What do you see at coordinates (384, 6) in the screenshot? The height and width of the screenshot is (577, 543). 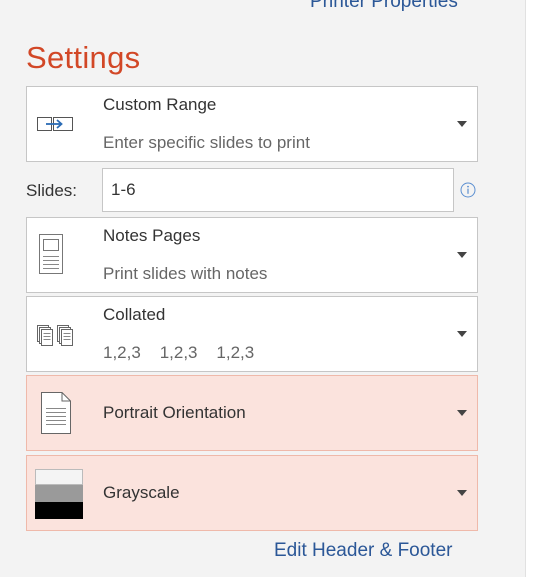 I see `printer-properties-link: Printer Properties` at bounding box center [384, 6].